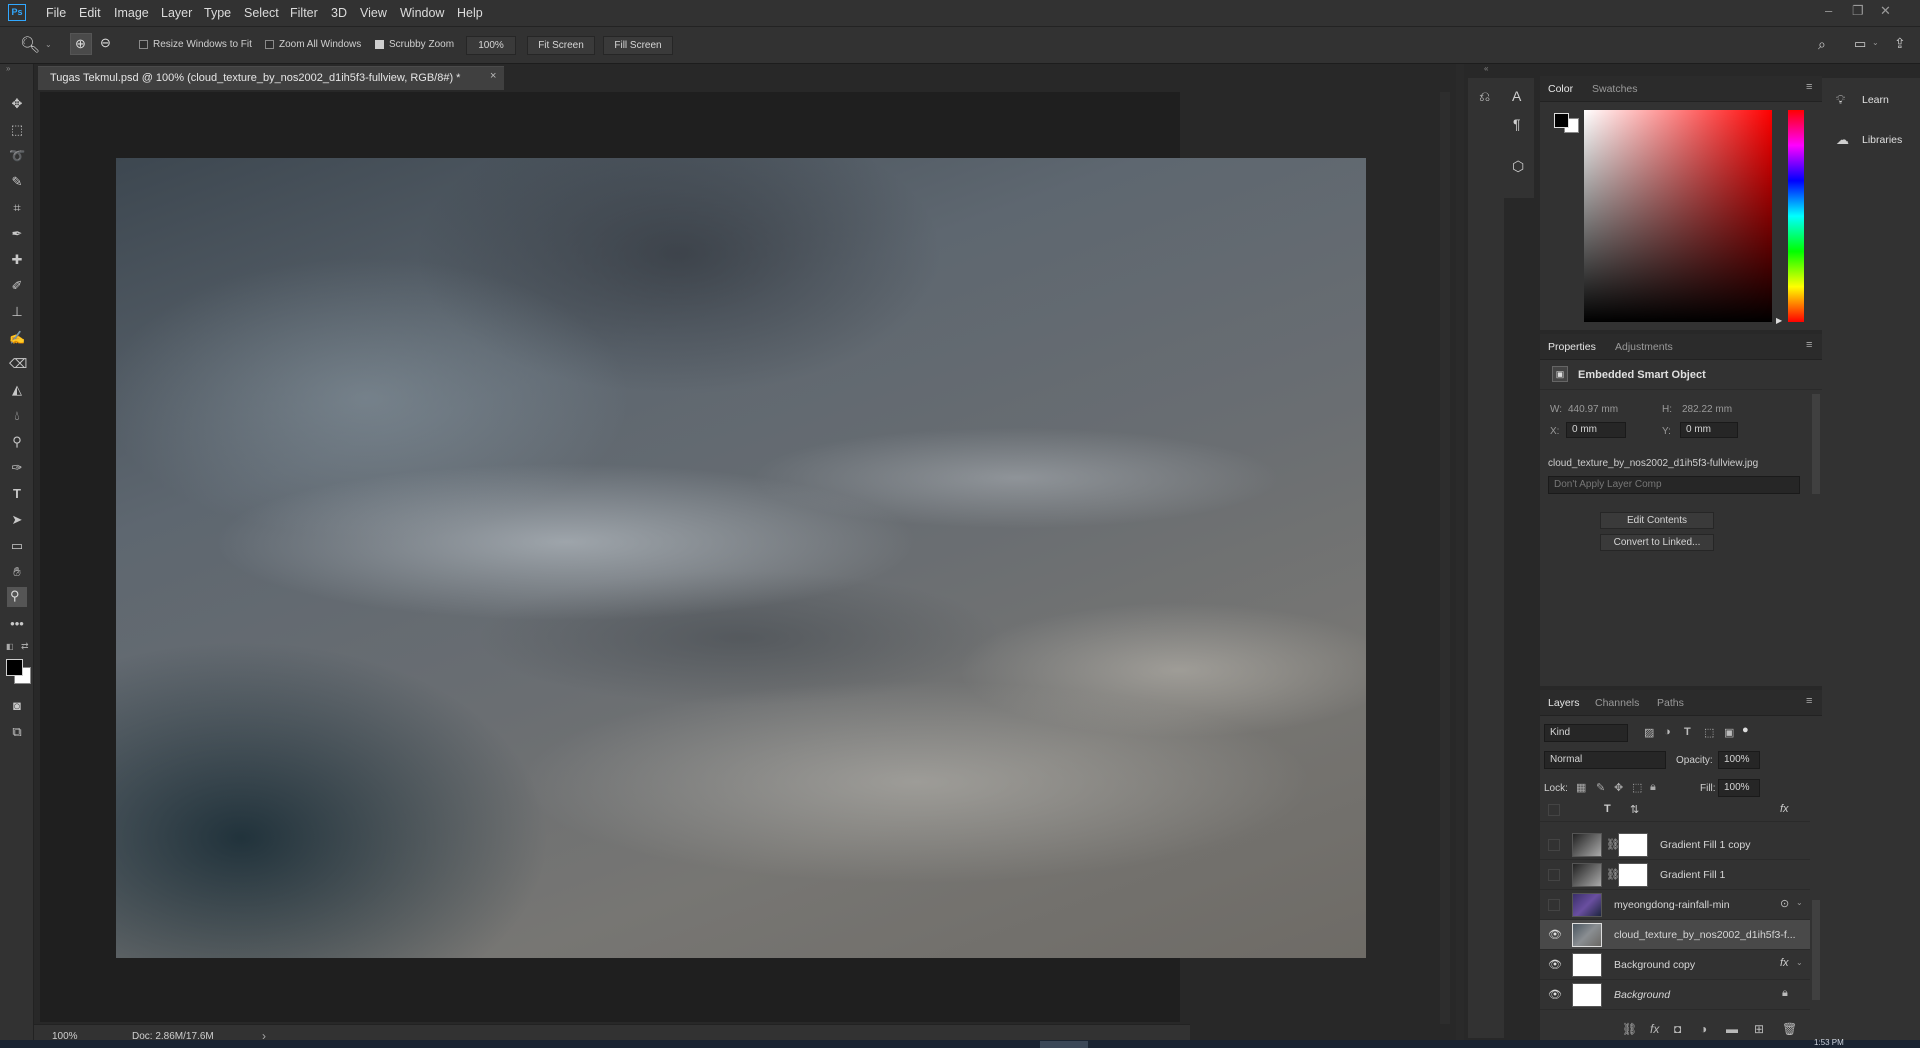  Describe the element at coordinates (1739, 788) in the screenshot. I see `fill-field: 100%` at that location.